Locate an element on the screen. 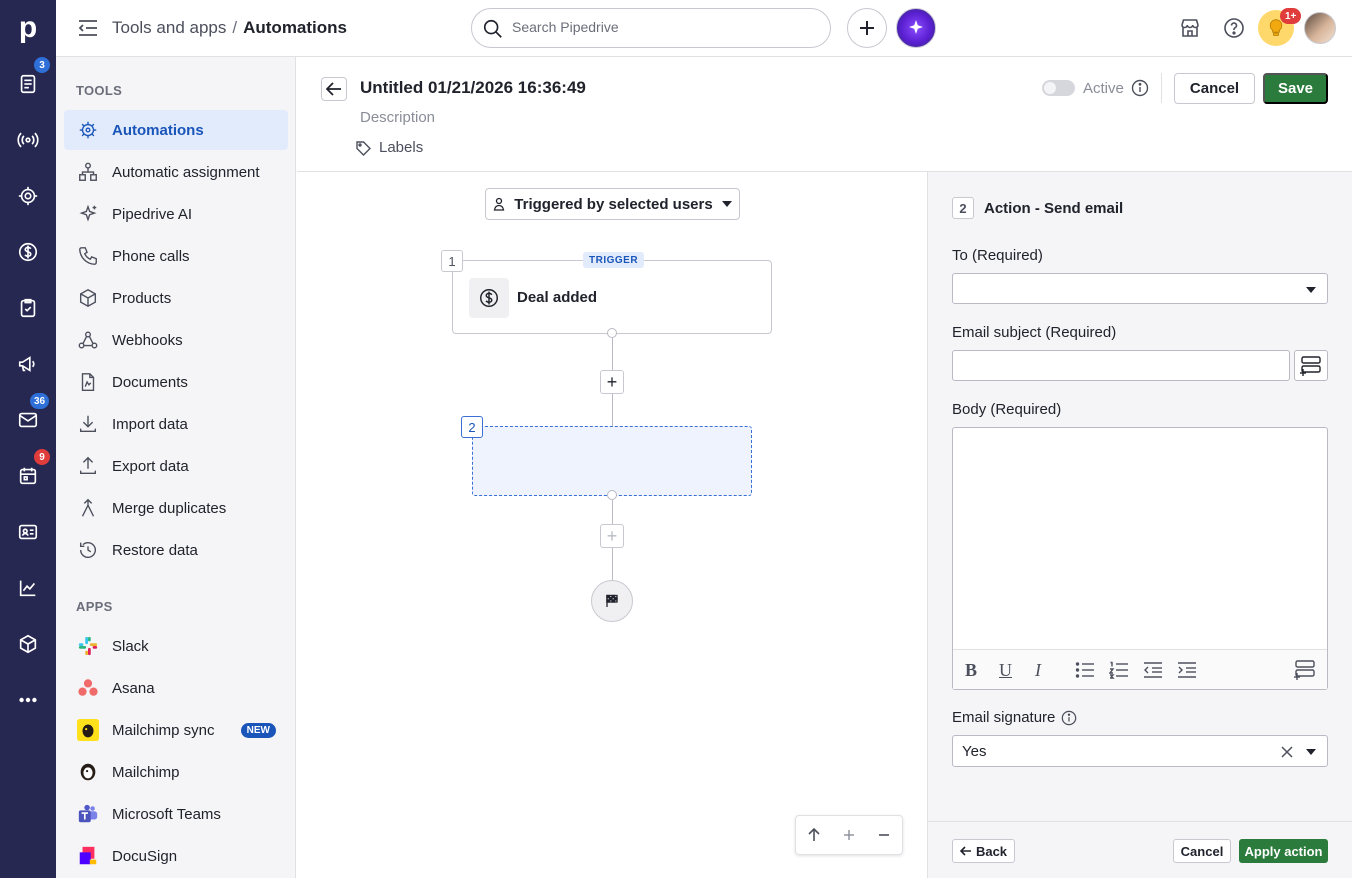  sidebar-item-webhooks: Webhooks is located at coordinates (176, 340).